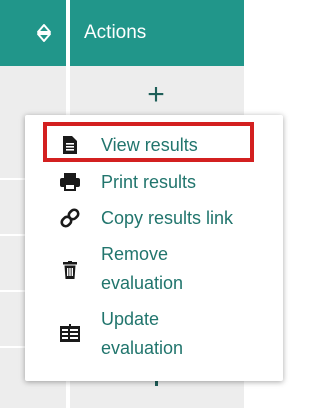 This screenshot has height=408, width=320. What do you see at coordinates (68, 33) in the screenshot?
I see `header-divider` at bounding box center [68, 33].